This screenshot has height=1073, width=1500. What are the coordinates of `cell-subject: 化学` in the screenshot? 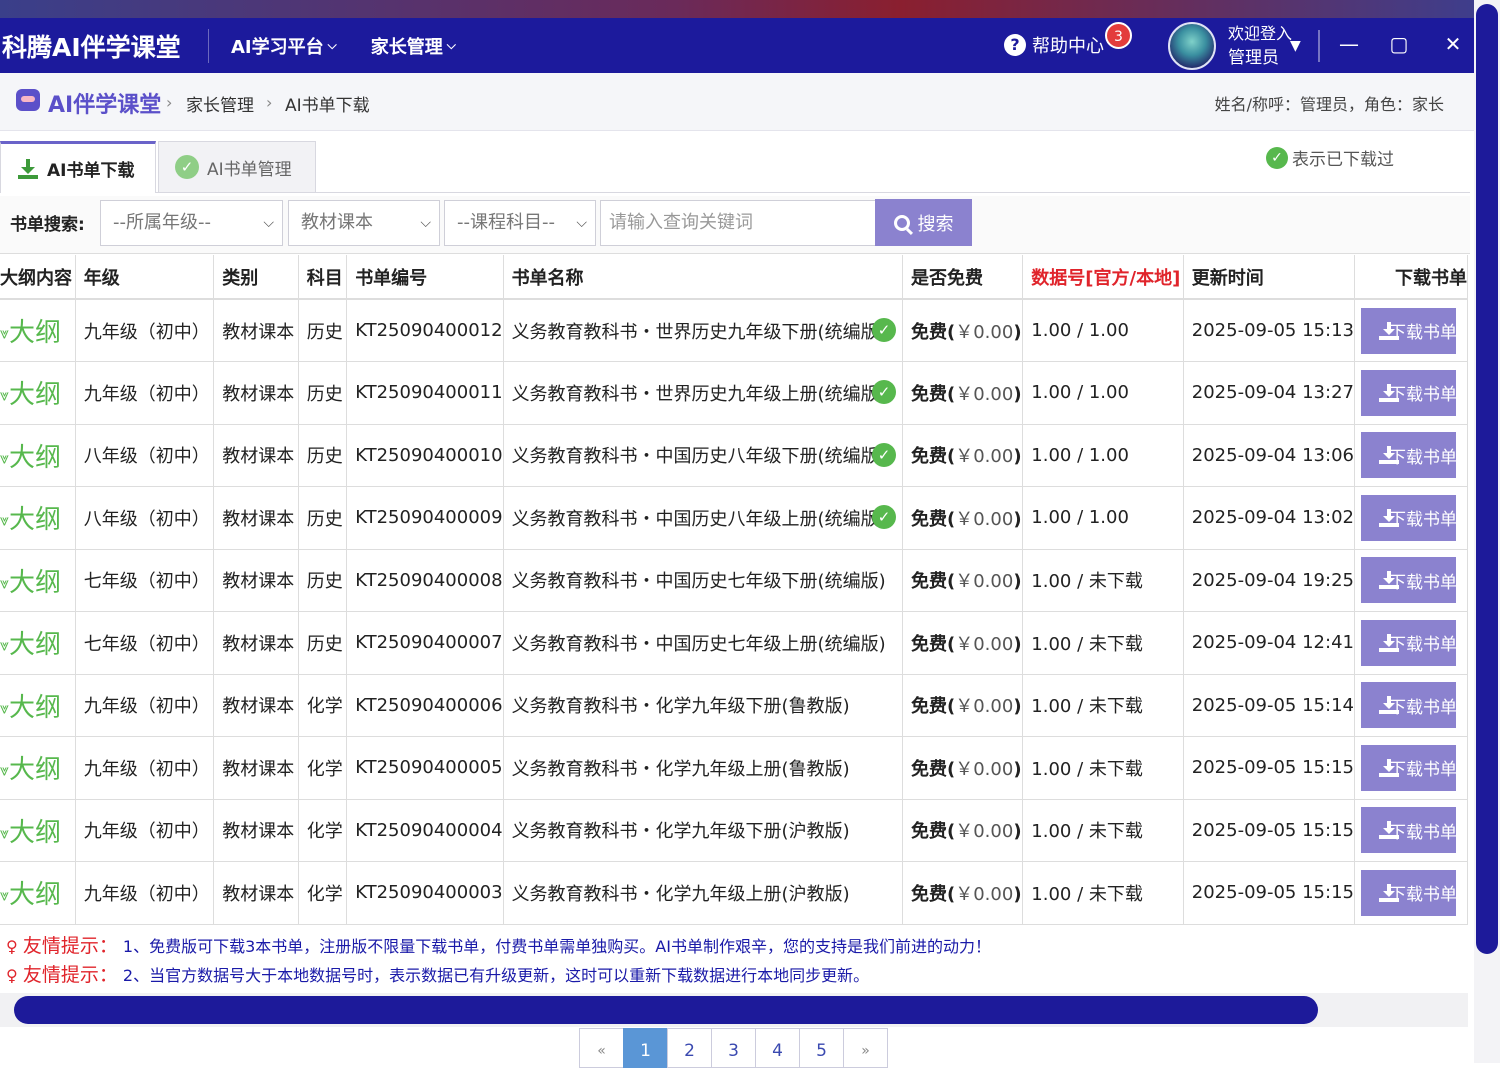 It's located at (323, 893).